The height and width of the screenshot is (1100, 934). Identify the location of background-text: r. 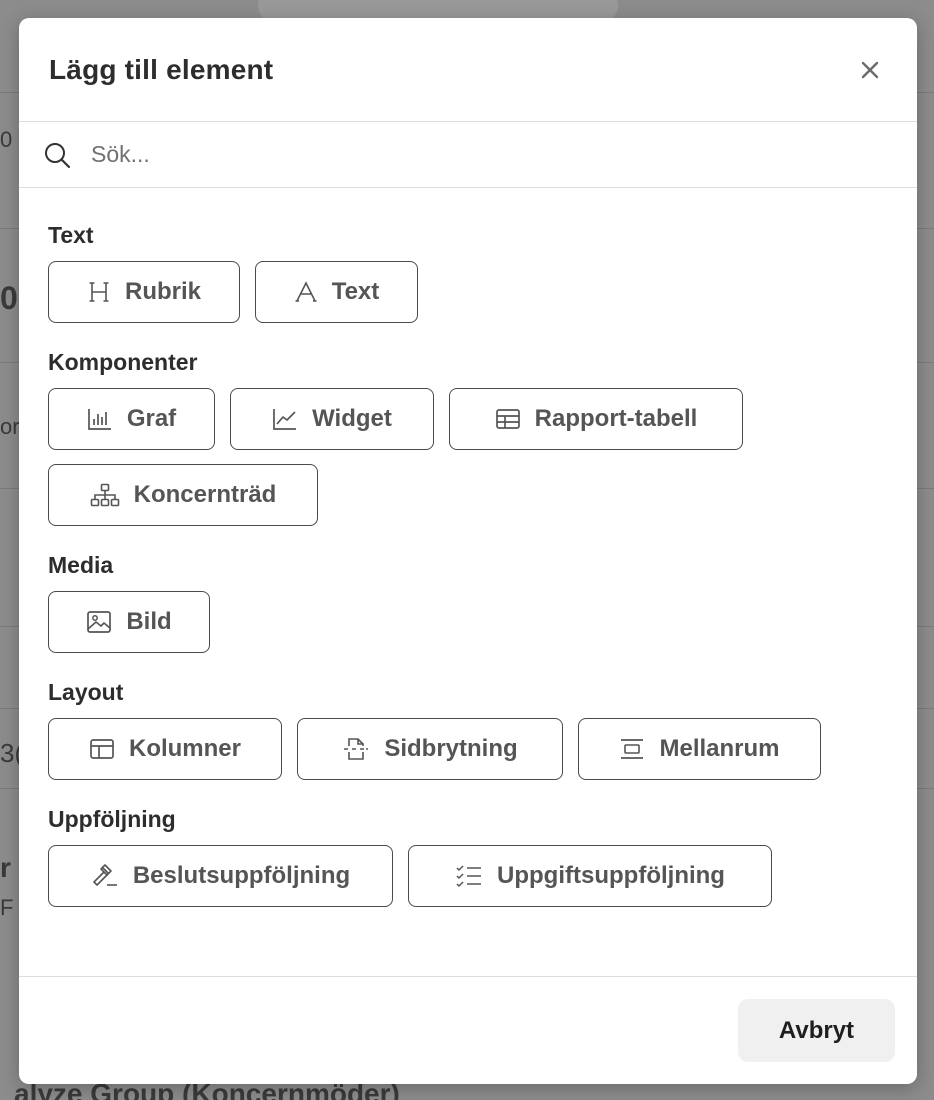
(5, 867).